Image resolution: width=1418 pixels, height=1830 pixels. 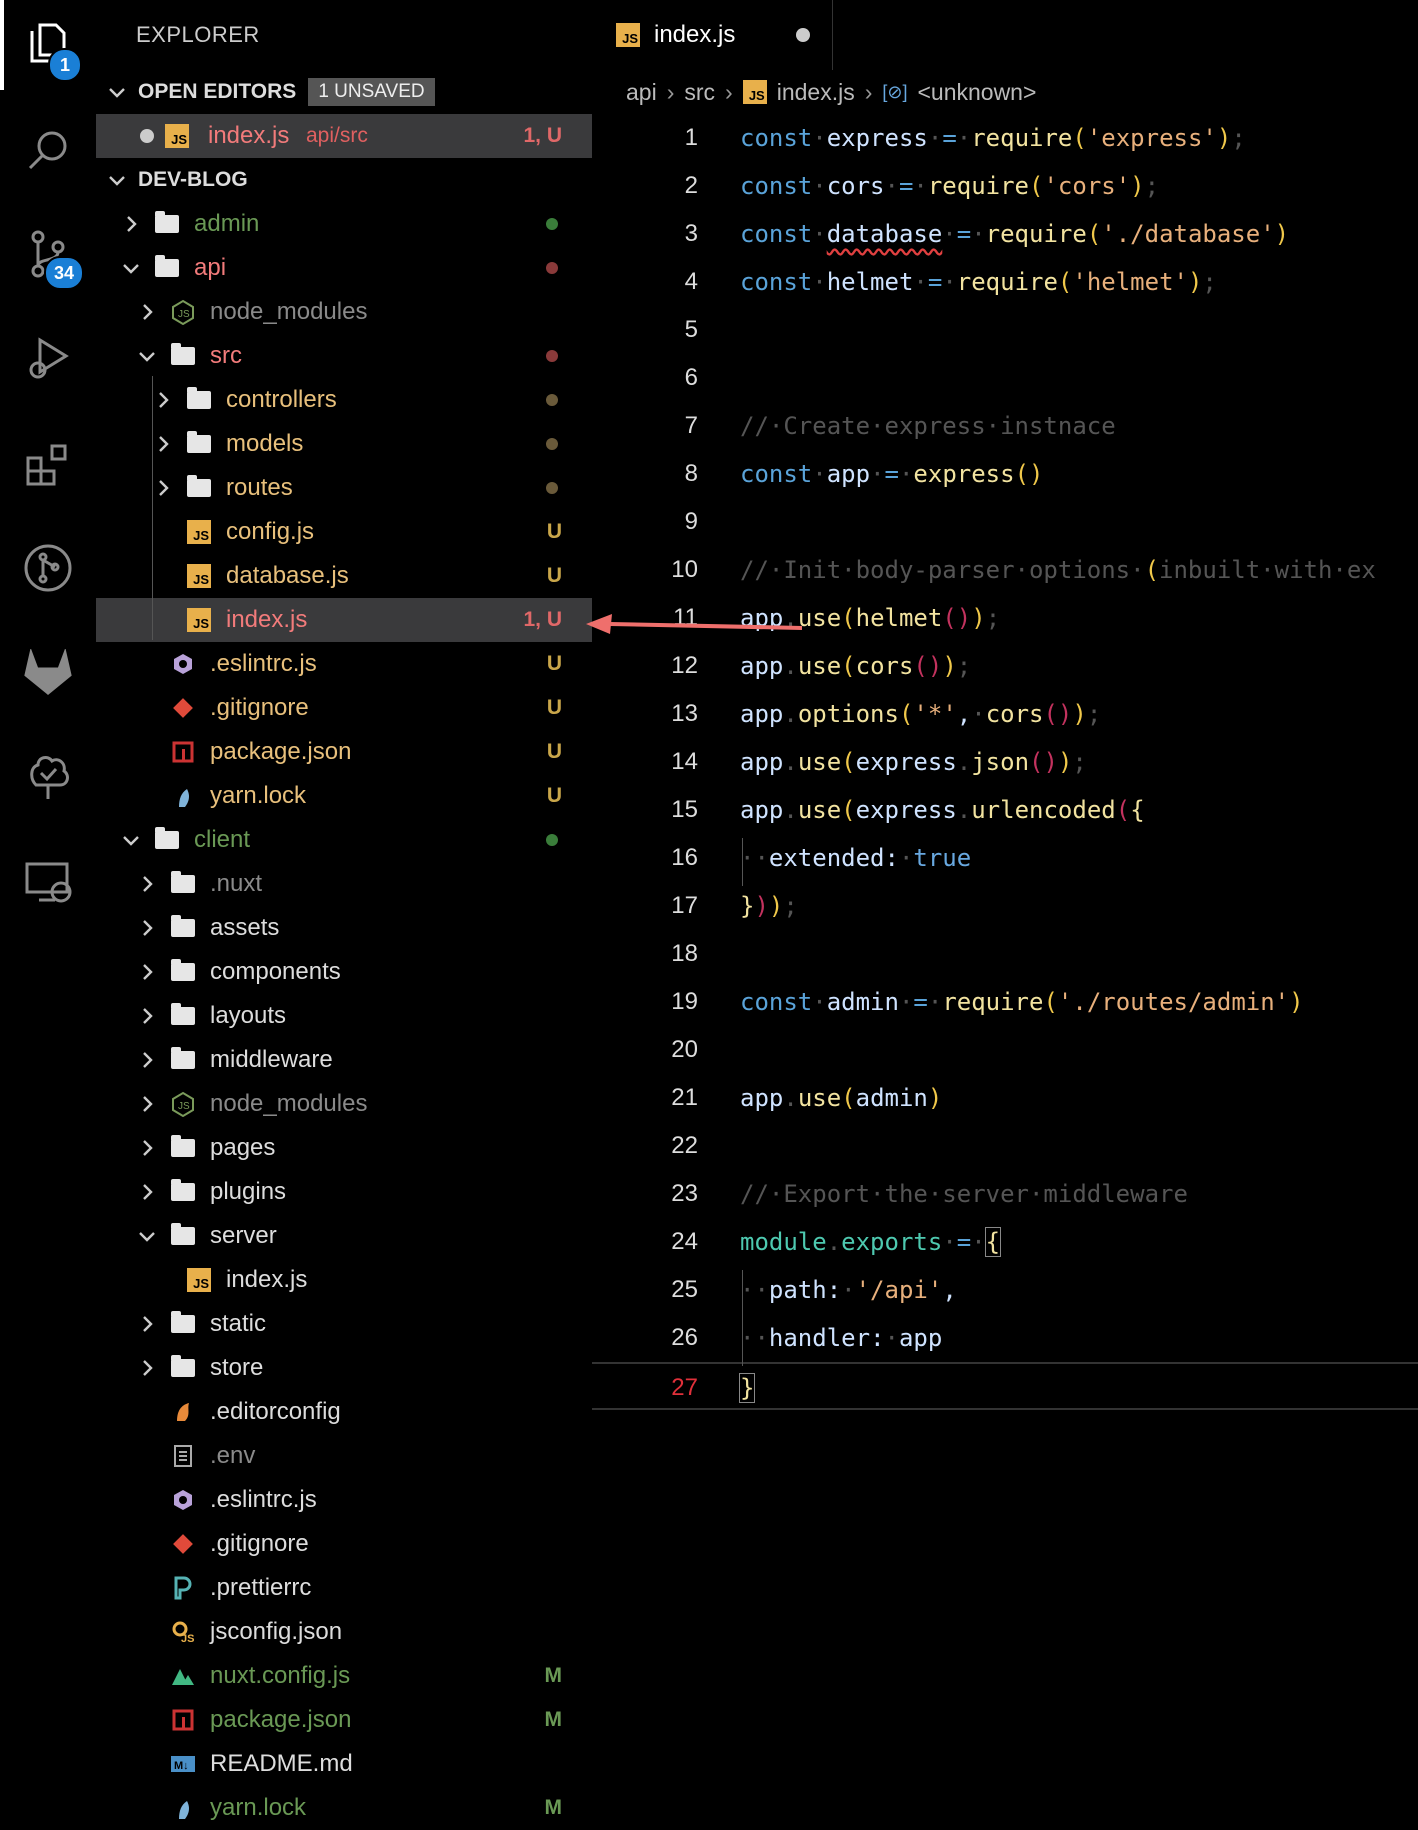 I want to click on code-line: 17}));, so click(x=1005, y=906).